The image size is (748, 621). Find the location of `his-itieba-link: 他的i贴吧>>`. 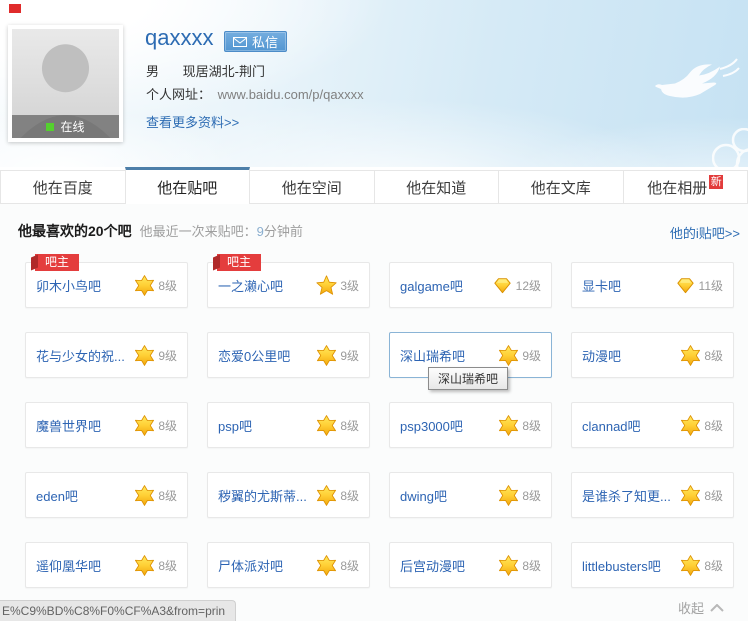

his-itieba-link: 他的i贴吧>> is located at coordinates (705, 232).